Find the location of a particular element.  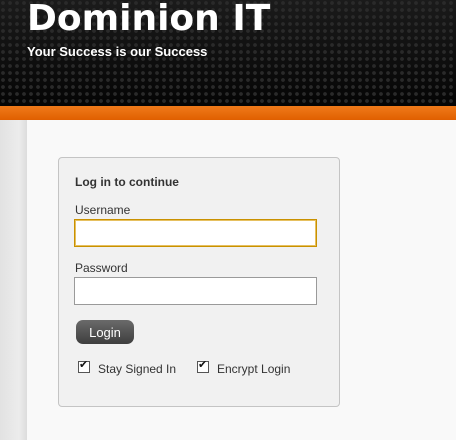

stay-signed-in-option: ✔ Stay Signed In is located at coordinates (127, 367).